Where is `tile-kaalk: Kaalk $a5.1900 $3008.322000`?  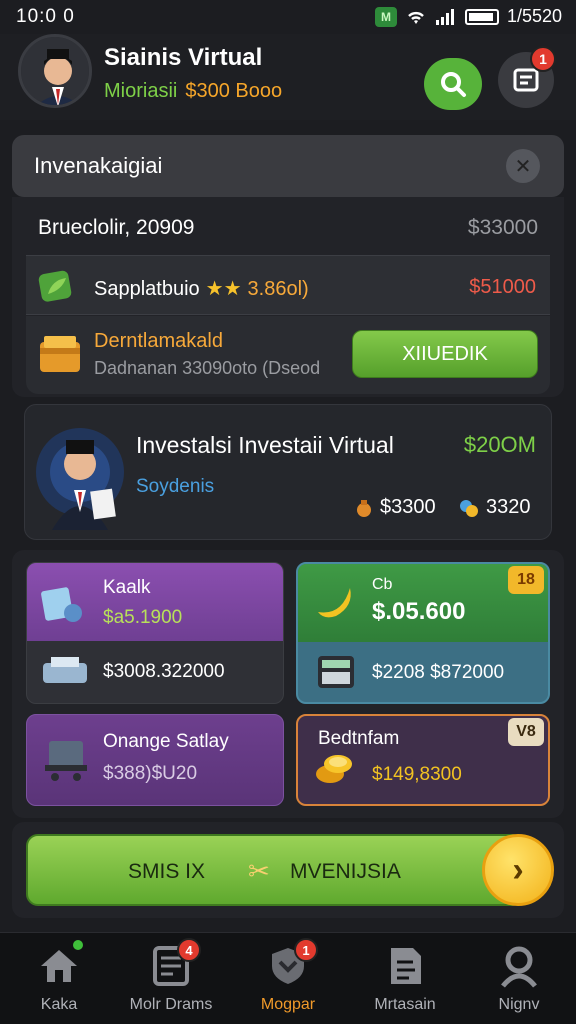 tile-kaalk: Kaalk $a5.1900 $3008.322000 is located at coordinates (155, 633).